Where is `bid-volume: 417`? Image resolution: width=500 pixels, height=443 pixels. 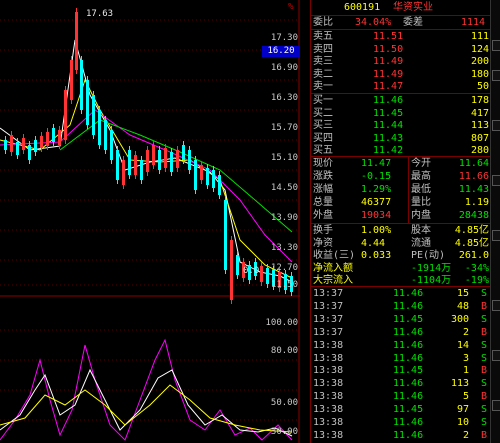
bid-volume: 417 is located at coordinates (479, 113).